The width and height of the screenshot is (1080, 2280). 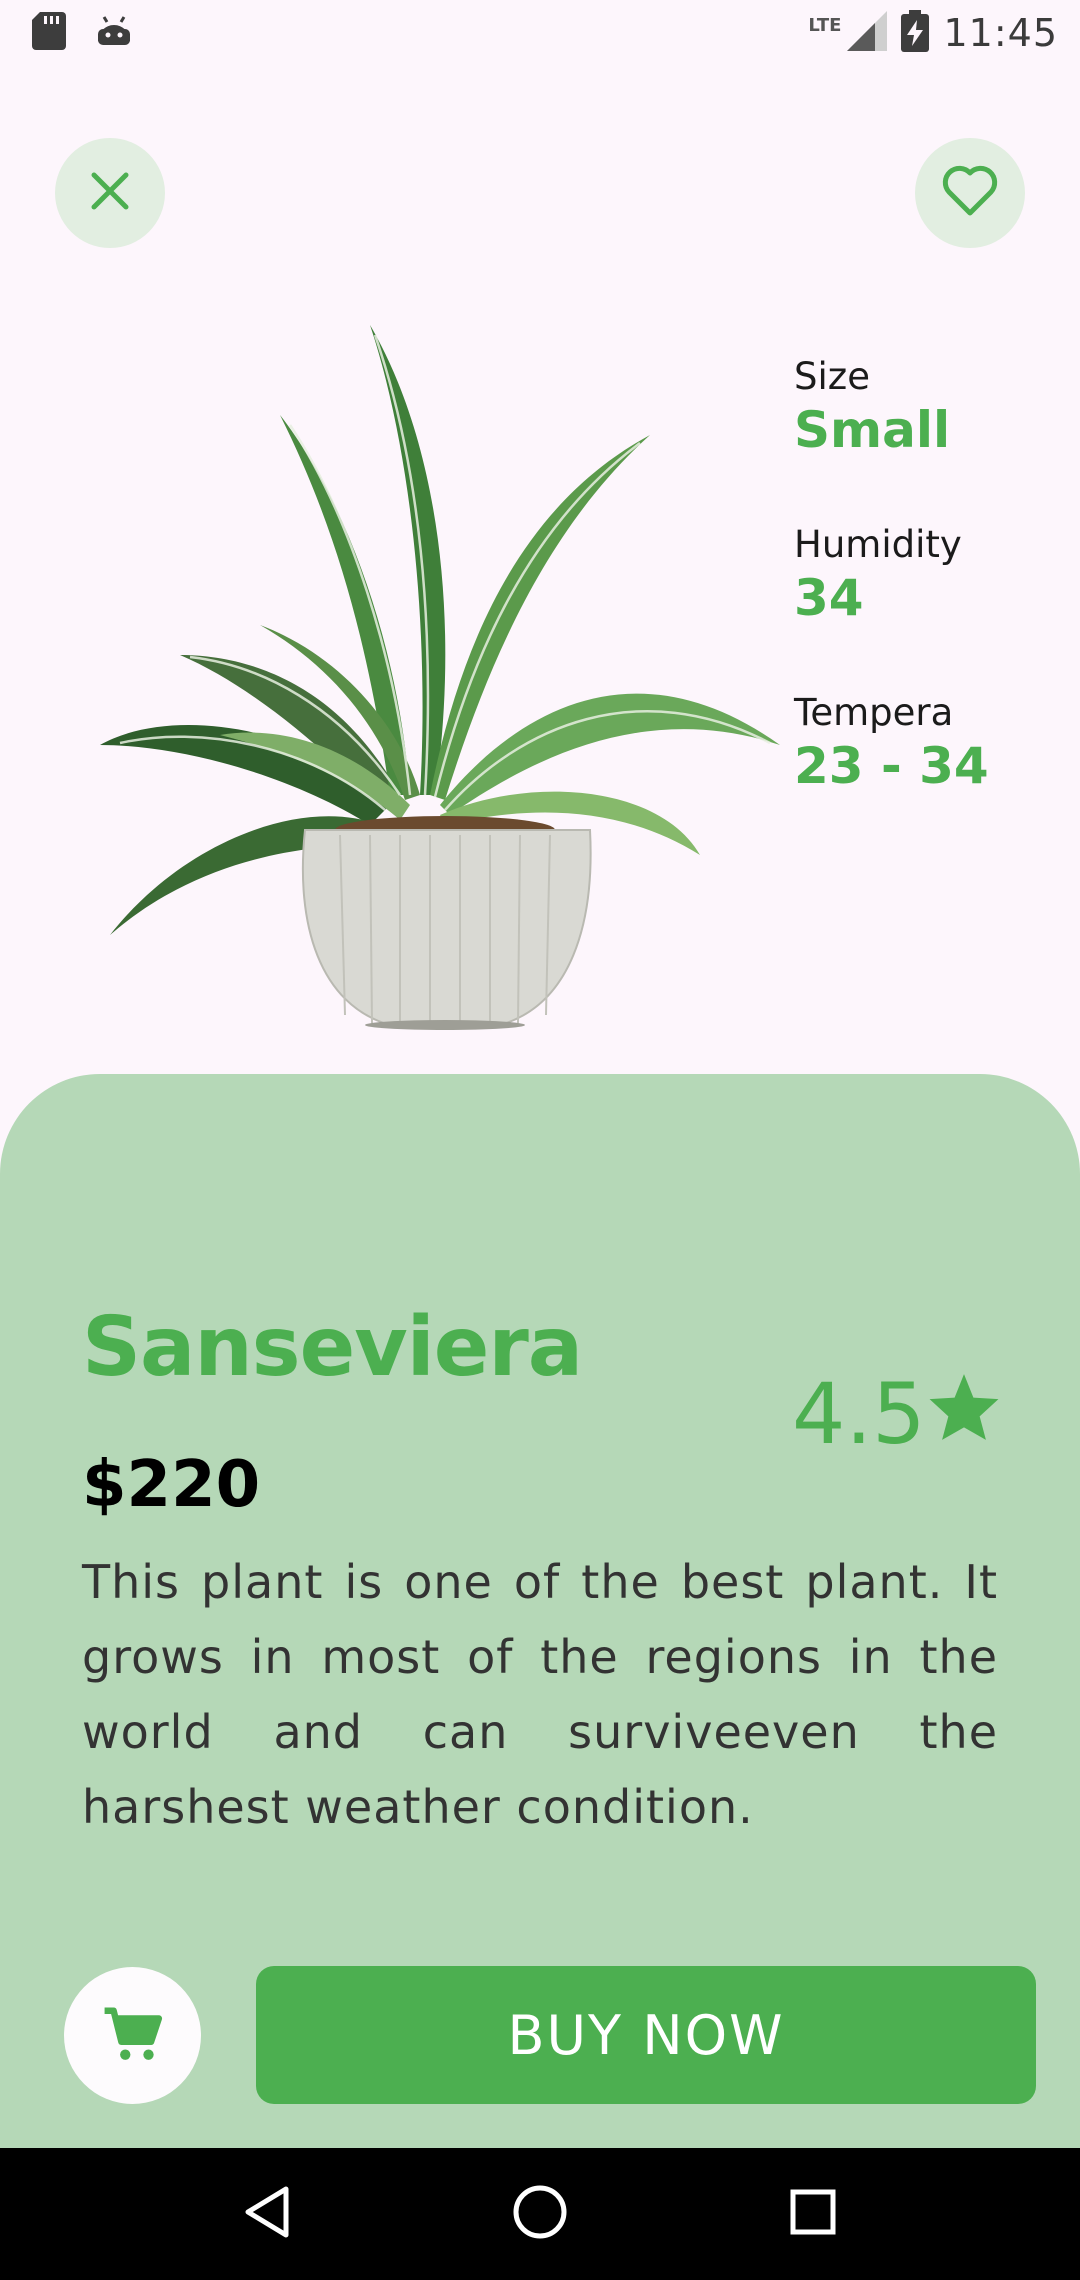 I want to click on buy-now-label: BUY NOW, so click(x=646, y=2035).